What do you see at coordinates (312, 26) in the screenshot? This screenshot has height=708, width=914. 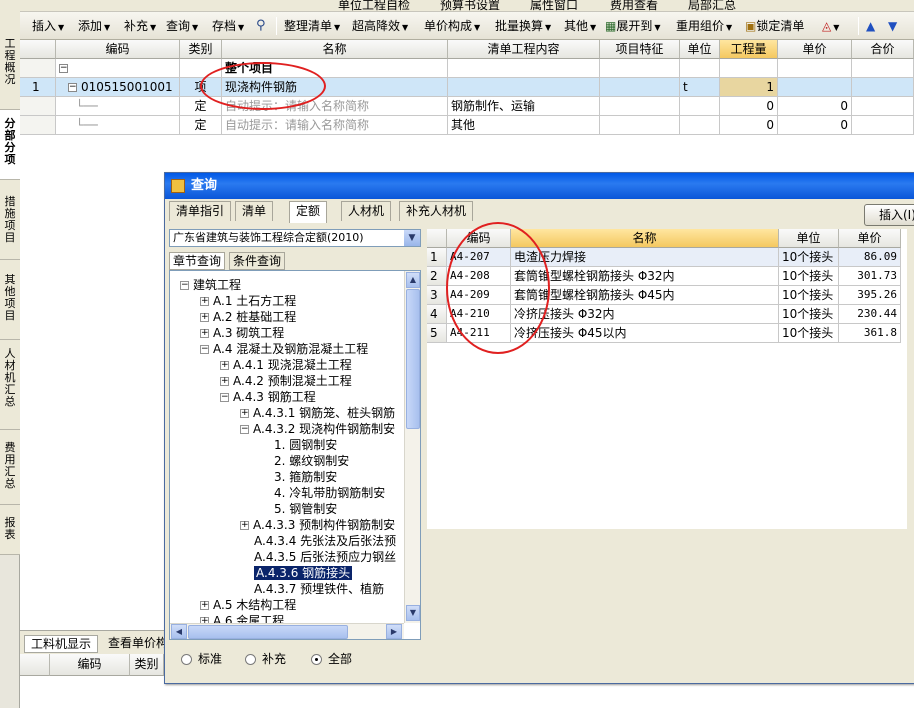 I see `organize-list-button: 整理清单 ▼` at bounding box center [312, 26].